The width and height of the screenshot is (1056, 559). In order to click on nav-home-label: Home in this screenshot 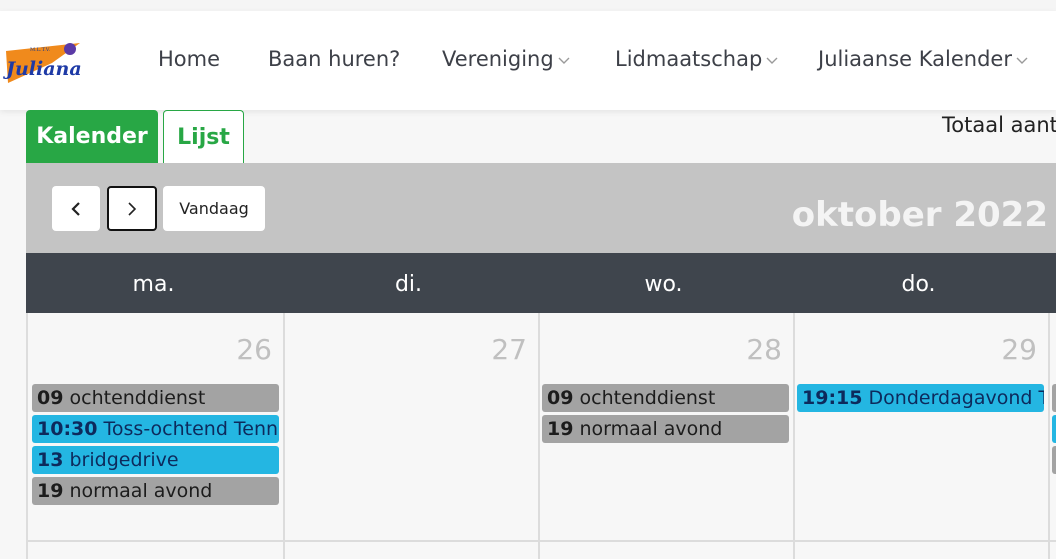, I will do `click(189, 59)`.